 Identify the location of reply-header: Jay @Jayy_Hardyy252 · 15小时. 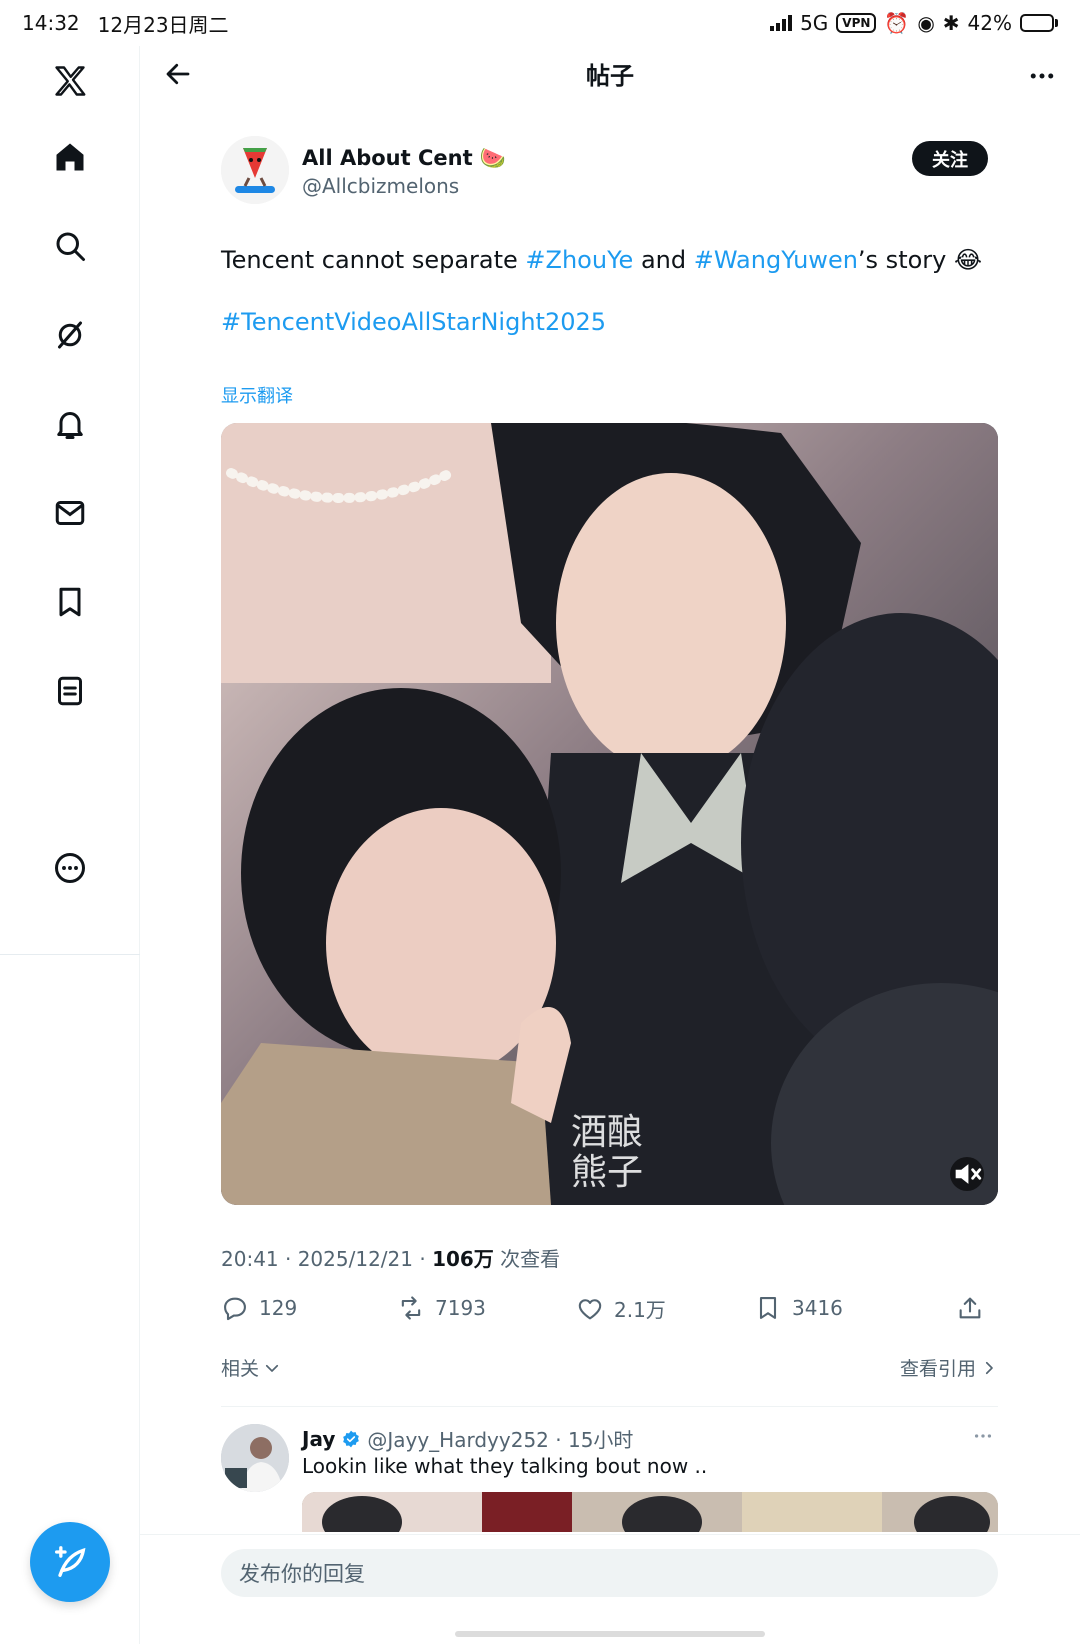
(467, 1438).